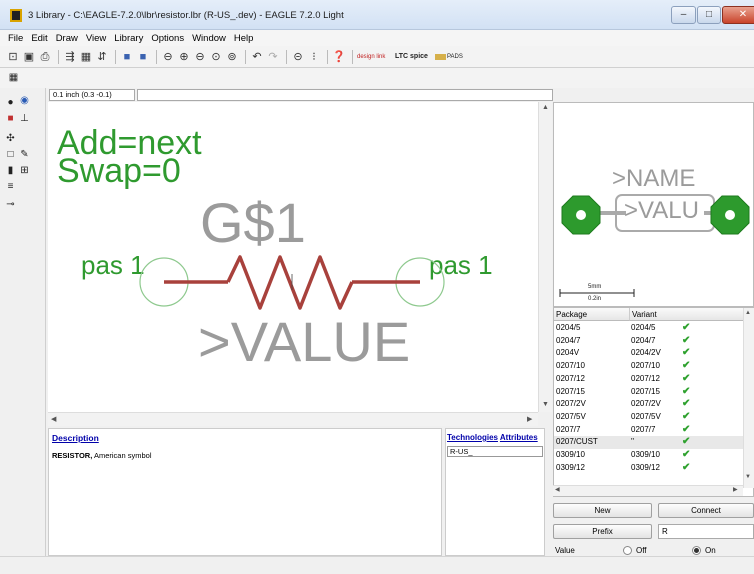 This screenshot has width=754, height=574. I want to click on column-header-variant: Variant, so click(687, 314).